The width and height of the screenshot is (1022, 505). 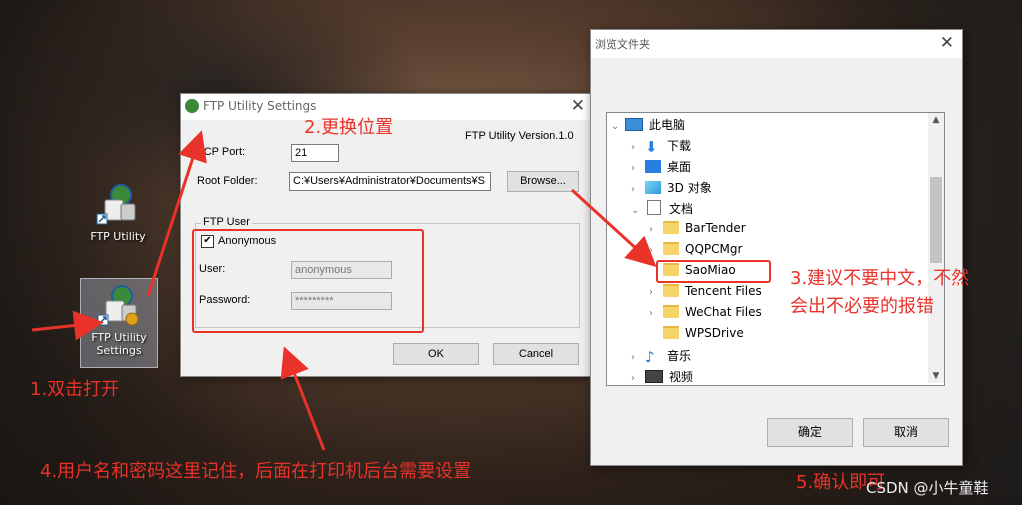 I want to click on browse-title: 浏览文件夹, so click(x=622, y=44).